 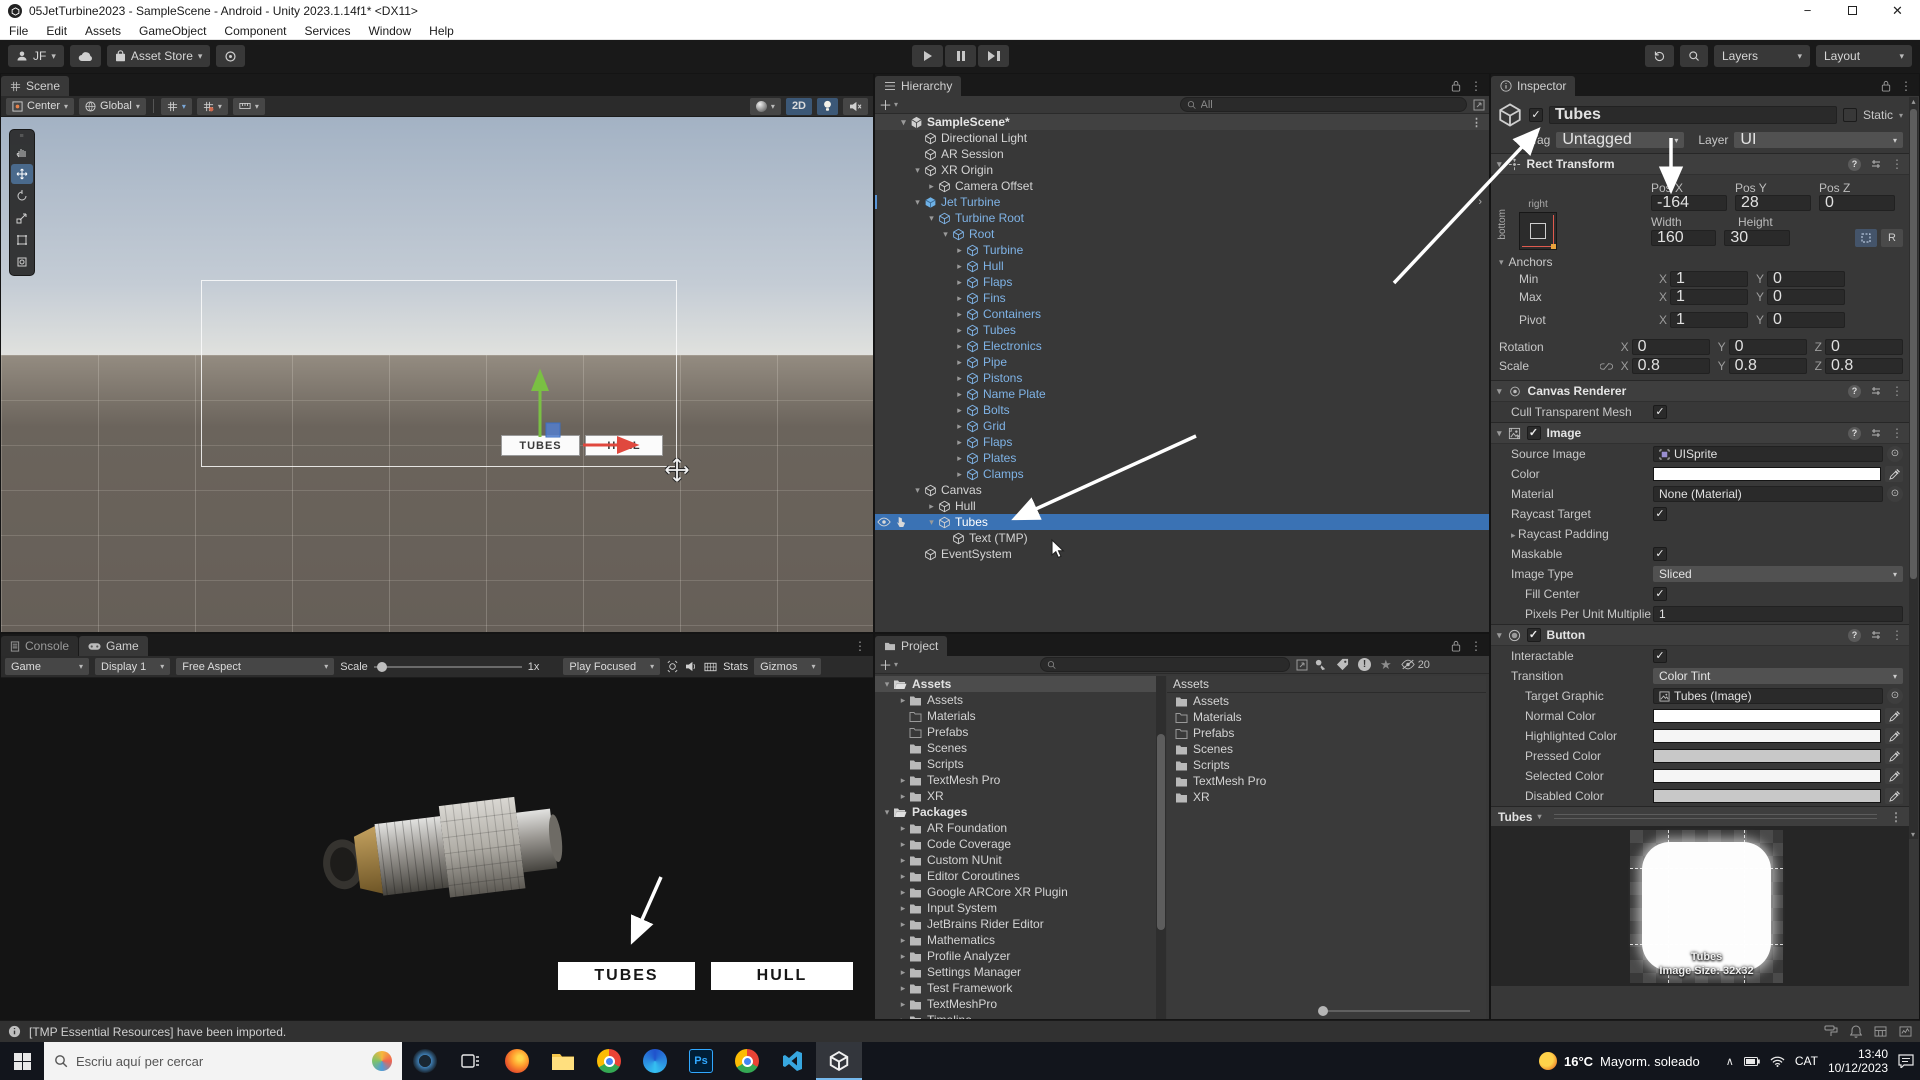 What do you see at coordinates (1386, 665) in the screenshot?
I see `favorites-icon: ★` at bounding box center [1386, 665].